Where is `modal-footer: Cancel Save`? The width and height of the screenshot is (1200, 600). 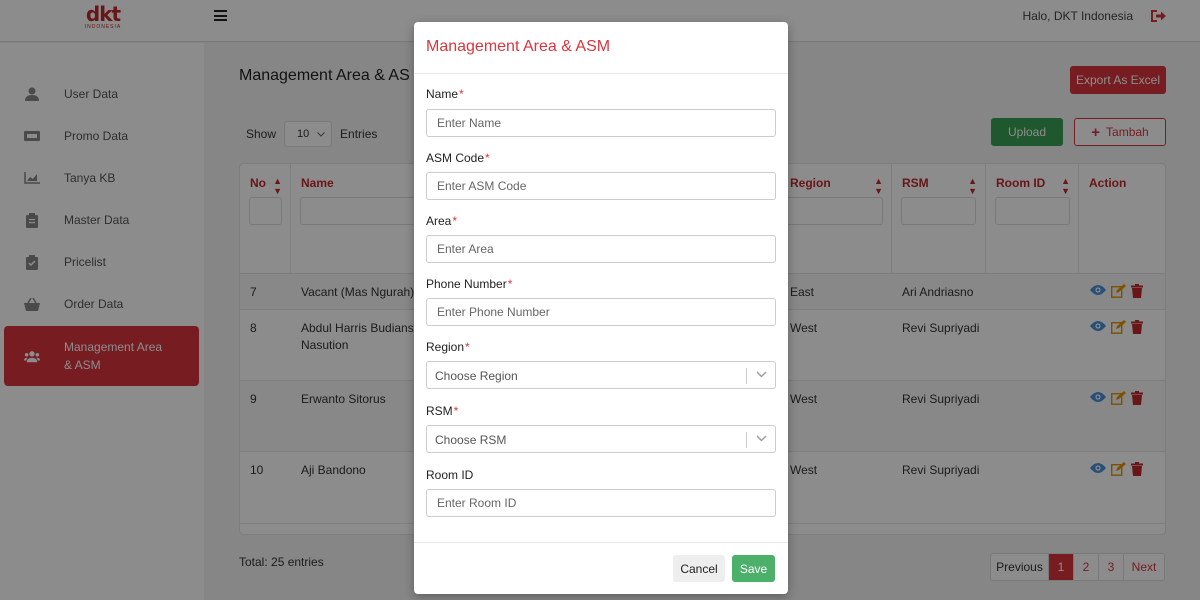 modal-footer: Cancel Save is located at coordinates (601, 568).